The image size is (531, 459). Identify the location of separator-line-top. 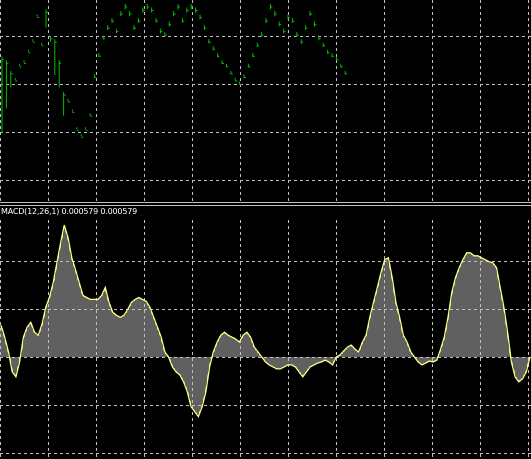
(265, 202).